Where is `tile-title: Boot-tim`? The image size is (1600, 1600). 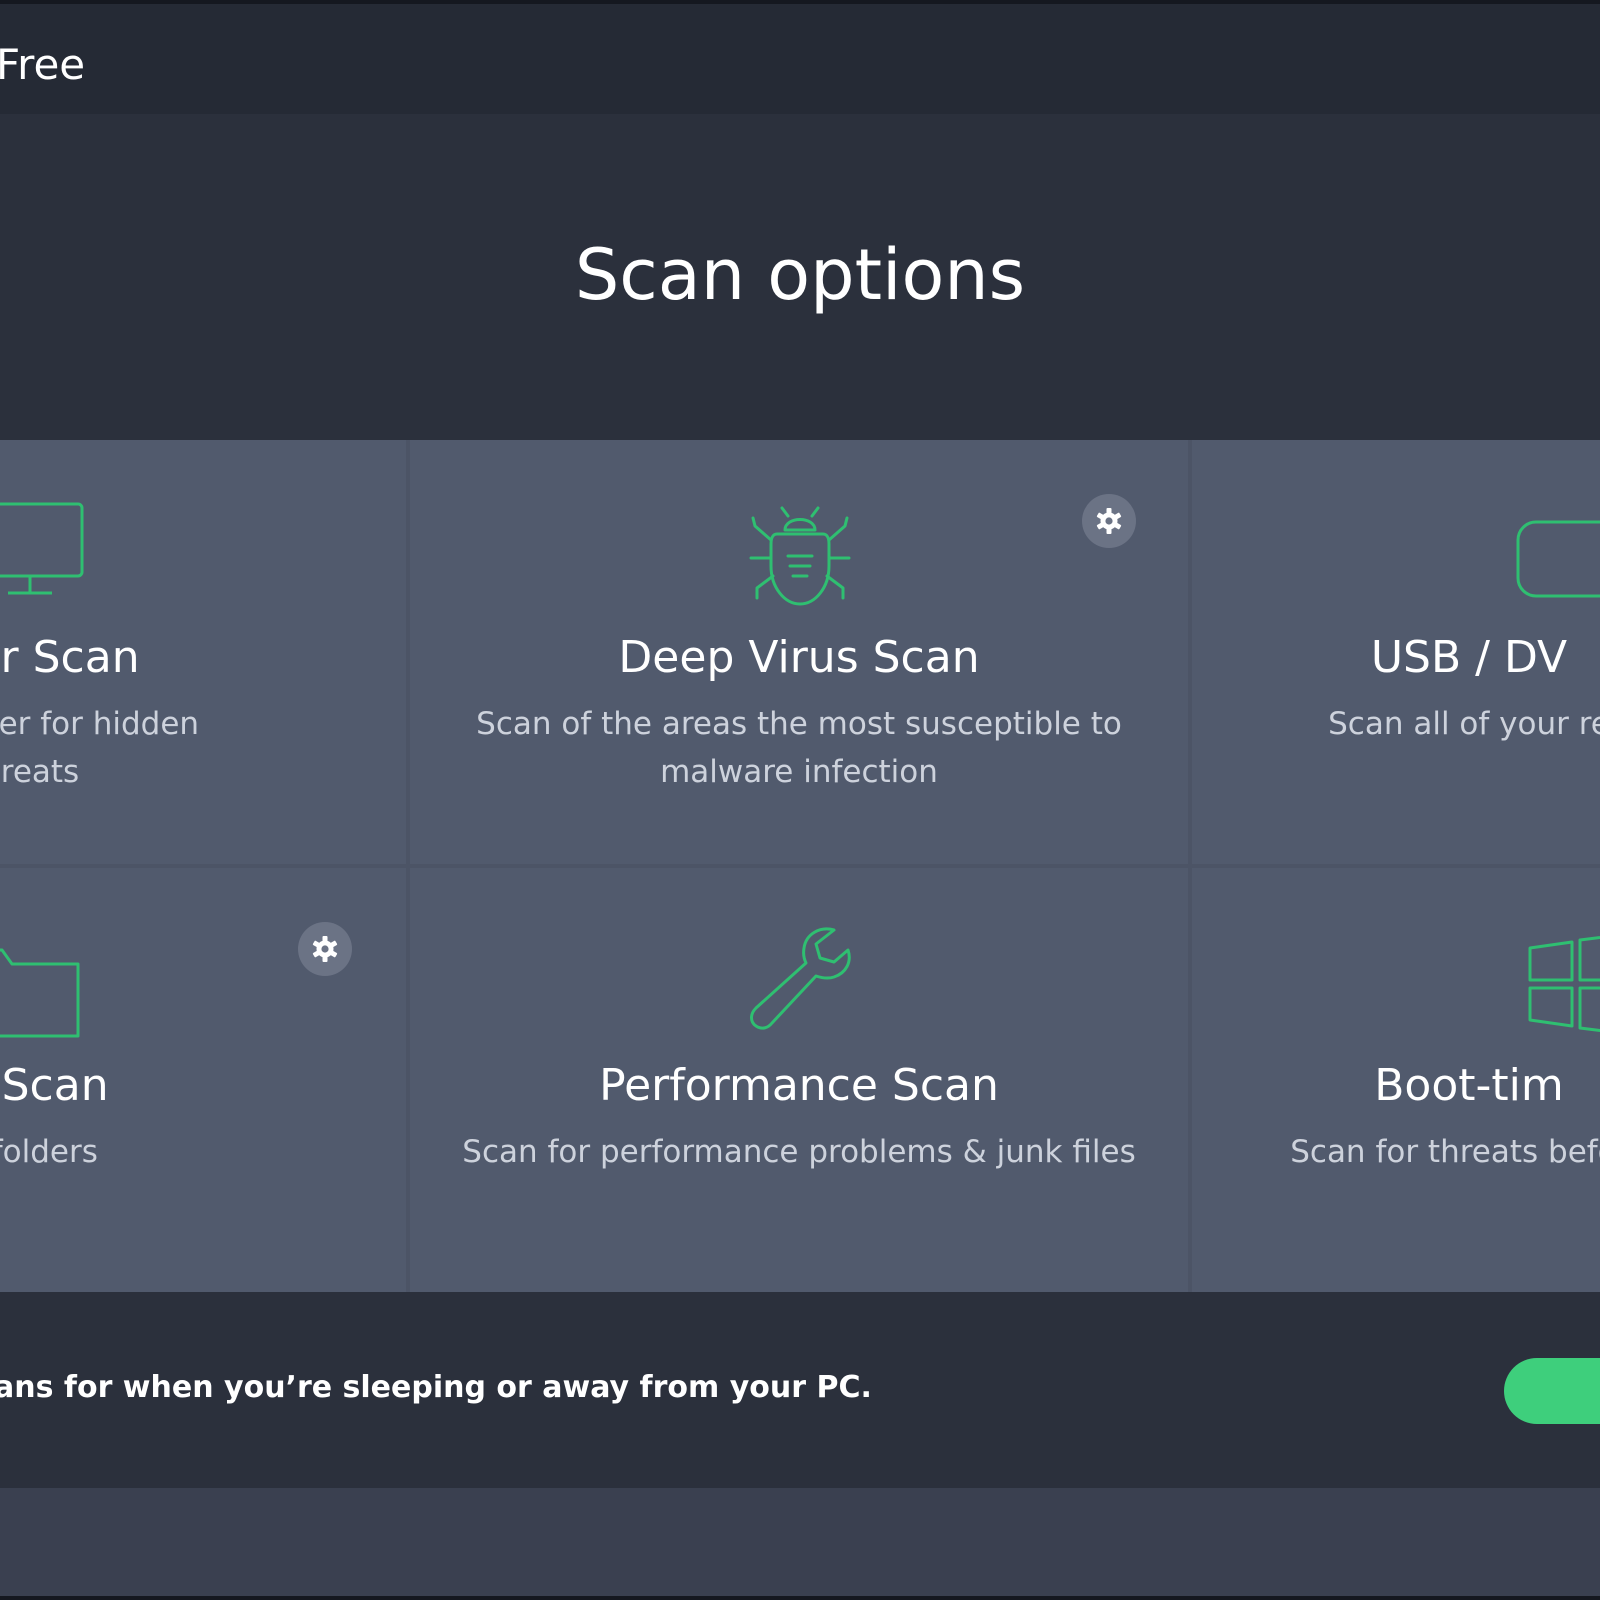
tile-title: Boot-tim is located at coordinates (1469, 1085).